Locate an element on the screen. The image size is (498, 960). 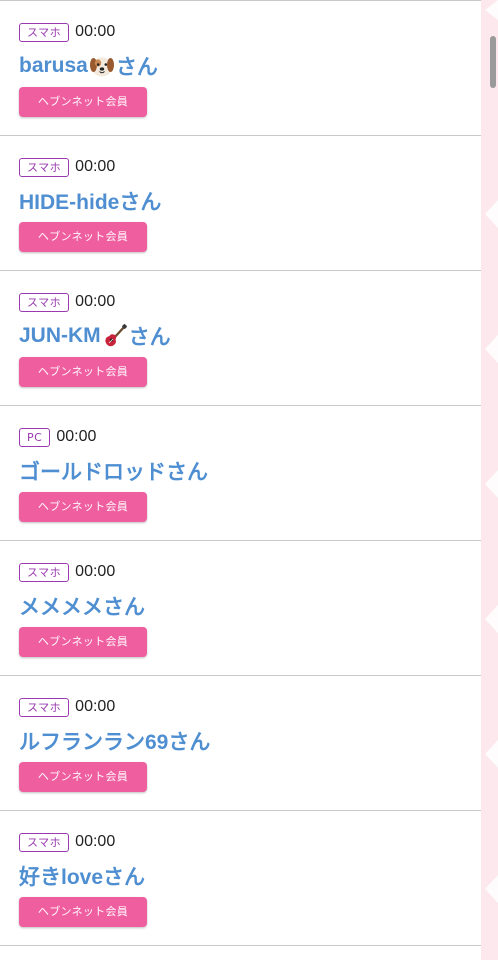
entry-meta: PC 00:00 is located at coordinates (57, 437).